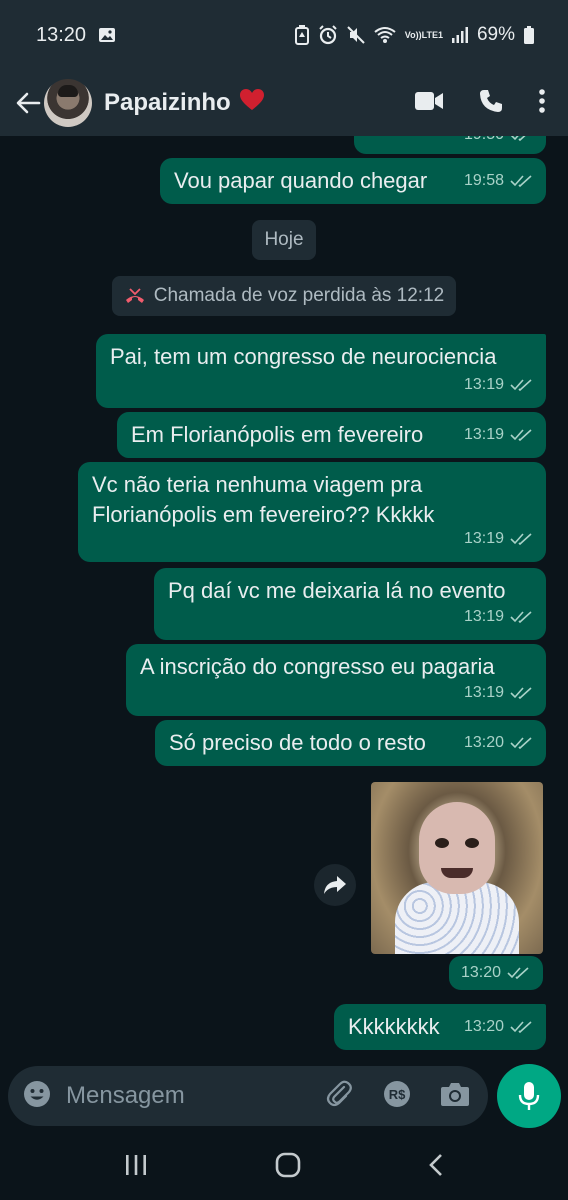 This screenshot has height=1200, width=568. I want to click on signal-icon, so click(459, 35).